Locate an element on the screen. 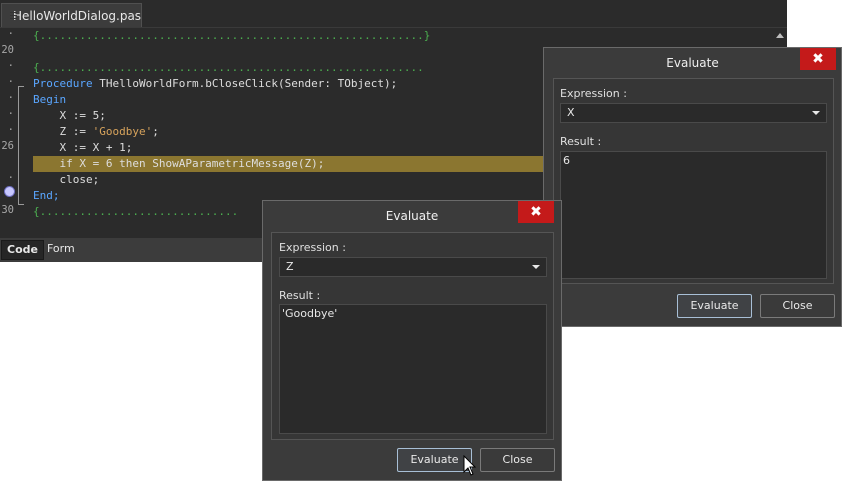 The height and width of the screenshot is (490, 843). tab-code: Code is located at coordinates (22, 250).